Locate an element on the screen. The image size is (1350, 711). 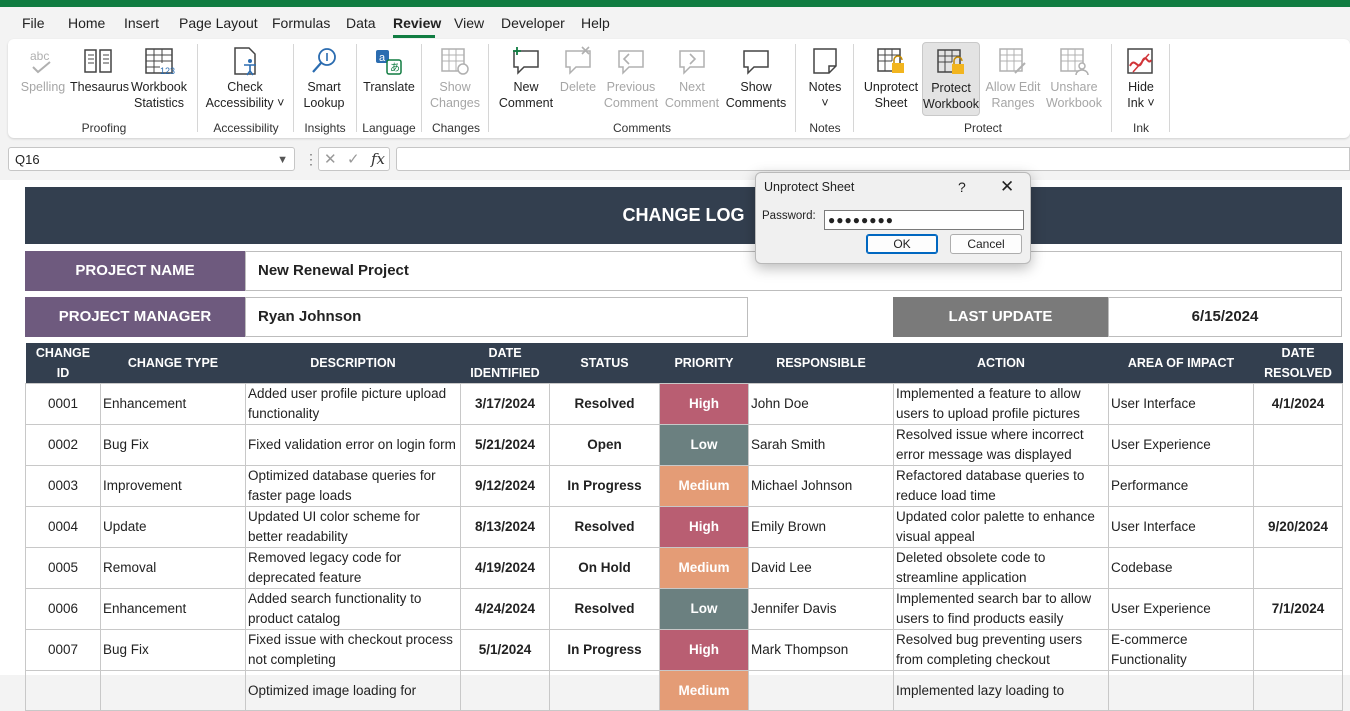
cancel-button: Cancel is located at coordinates (986, 244).